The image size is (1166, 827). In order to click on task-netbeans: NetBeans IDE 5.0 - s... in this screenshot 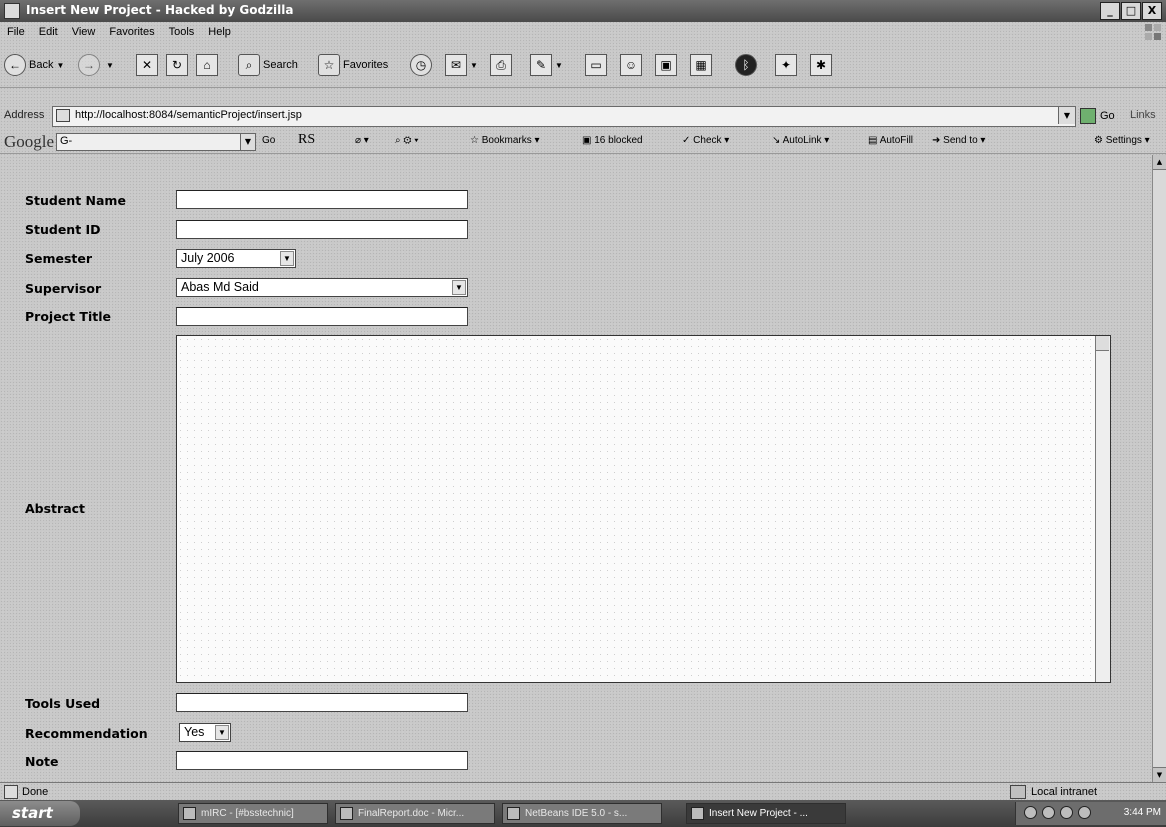, I will do `click(582, 813)`.